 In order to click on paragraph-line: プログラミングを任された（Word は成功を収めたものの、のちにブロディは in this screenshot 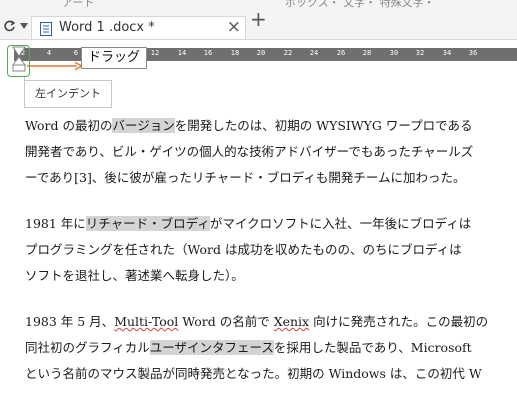, I will do `click(243, 250)`.